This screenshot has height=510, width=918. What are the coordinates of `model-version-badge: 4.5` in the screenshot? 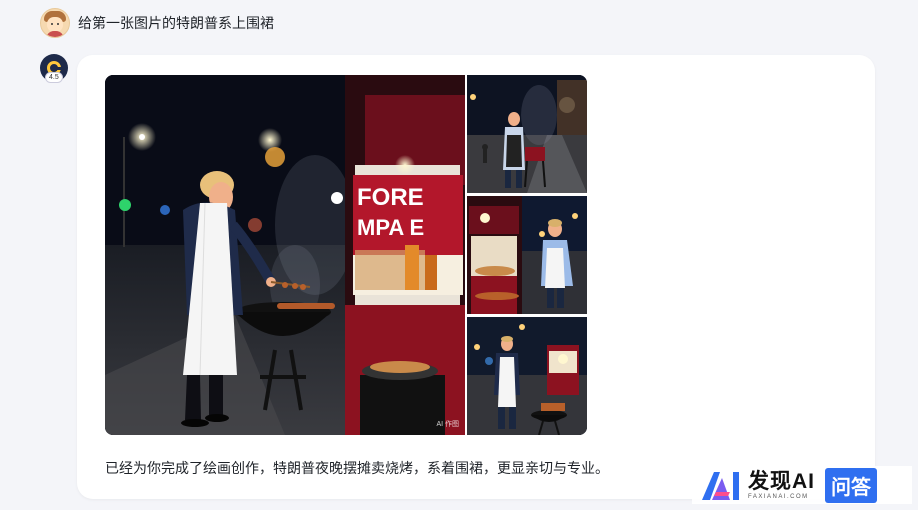 It's located at (54, 77).